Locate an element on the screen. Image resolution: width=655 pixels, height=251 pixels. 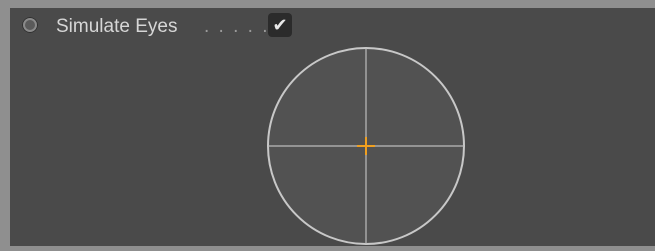
simulate-eyes-checkbox: ✔ is located at coordinates (280, 25).